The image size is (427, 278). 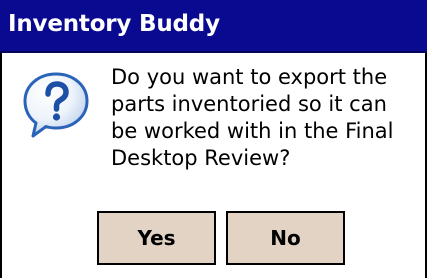 What do you see at coordinates (285, 238) in the screenshot?
I see `no-button: No` at bounding box center [285, 238].